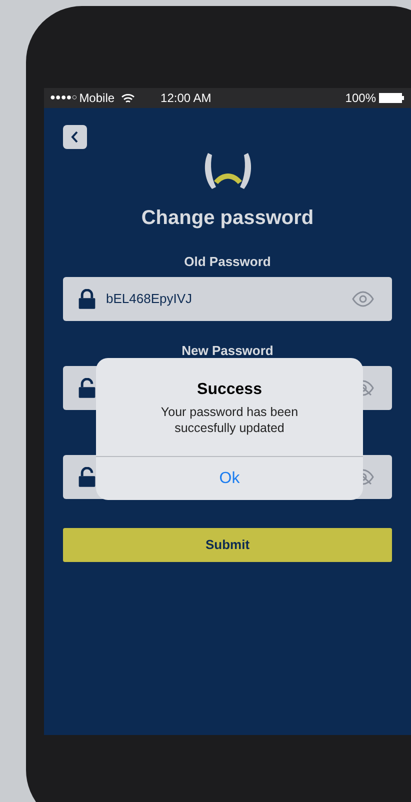  Describe the element at coordinates (230, 420) in the screenshot. I see `alert-message: Your password has been succesfully updated` at that location.